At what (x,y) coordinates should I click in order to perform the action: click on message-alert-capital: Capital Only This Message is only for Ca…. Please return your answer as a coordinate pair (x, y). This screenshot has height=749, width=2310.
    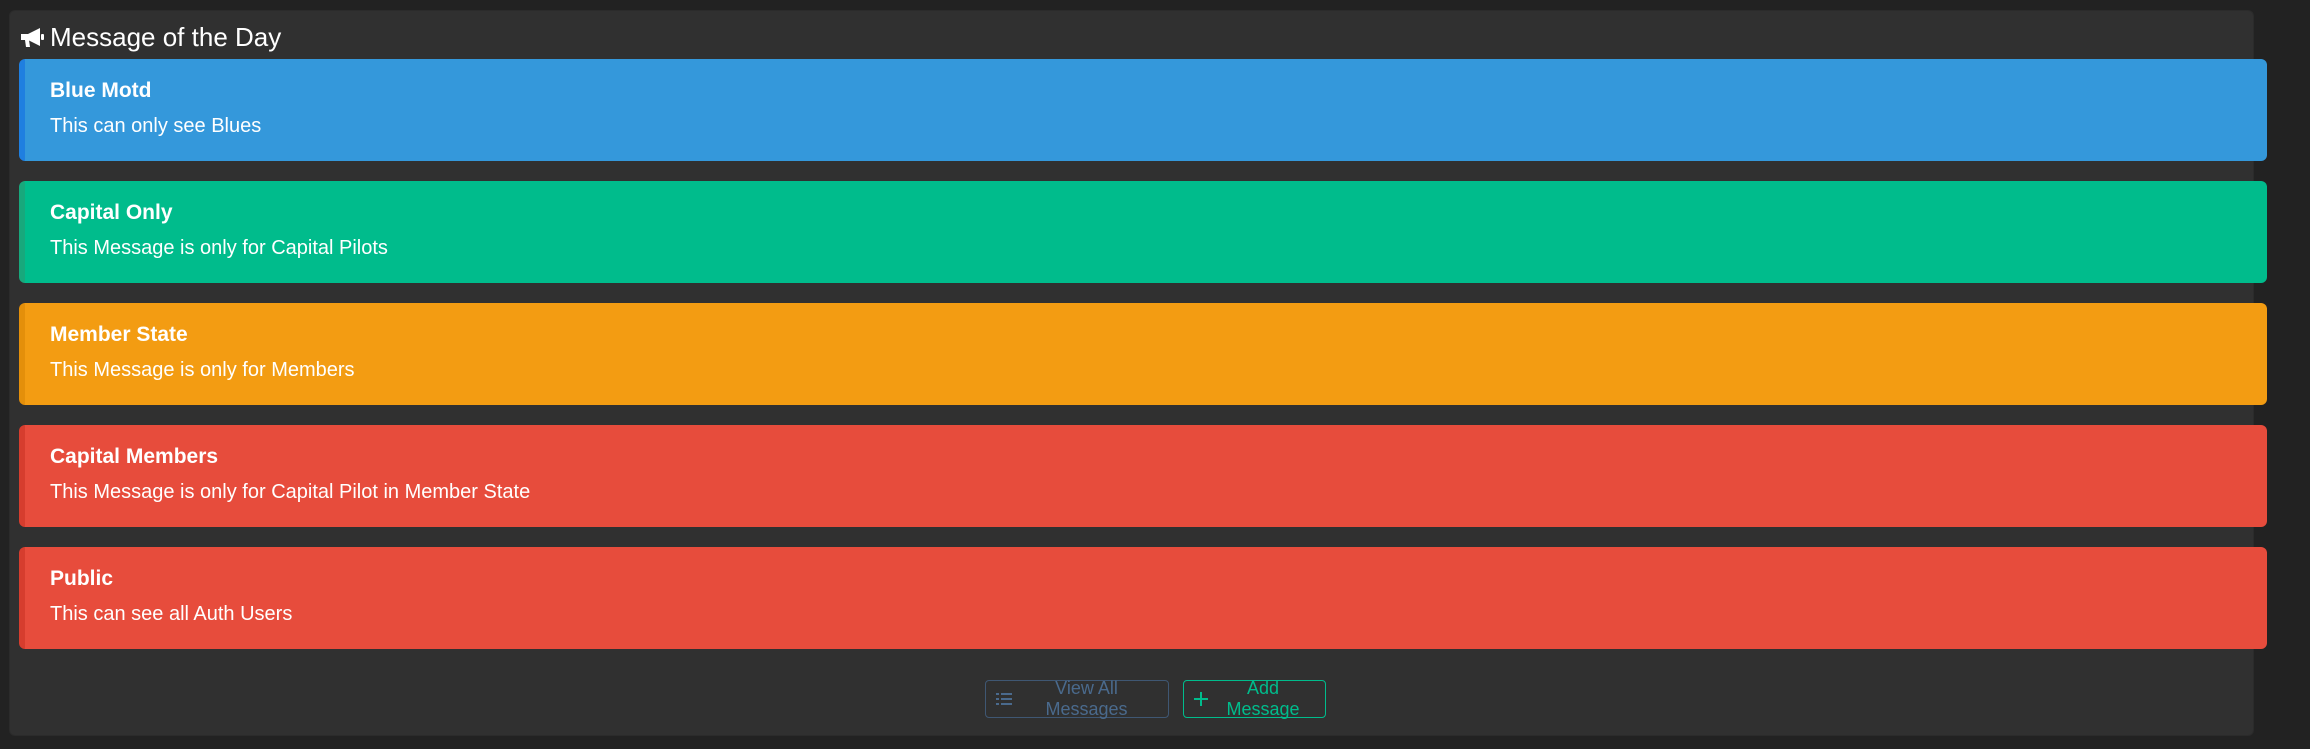
    Looking at the image, I should click on (1143, 232).